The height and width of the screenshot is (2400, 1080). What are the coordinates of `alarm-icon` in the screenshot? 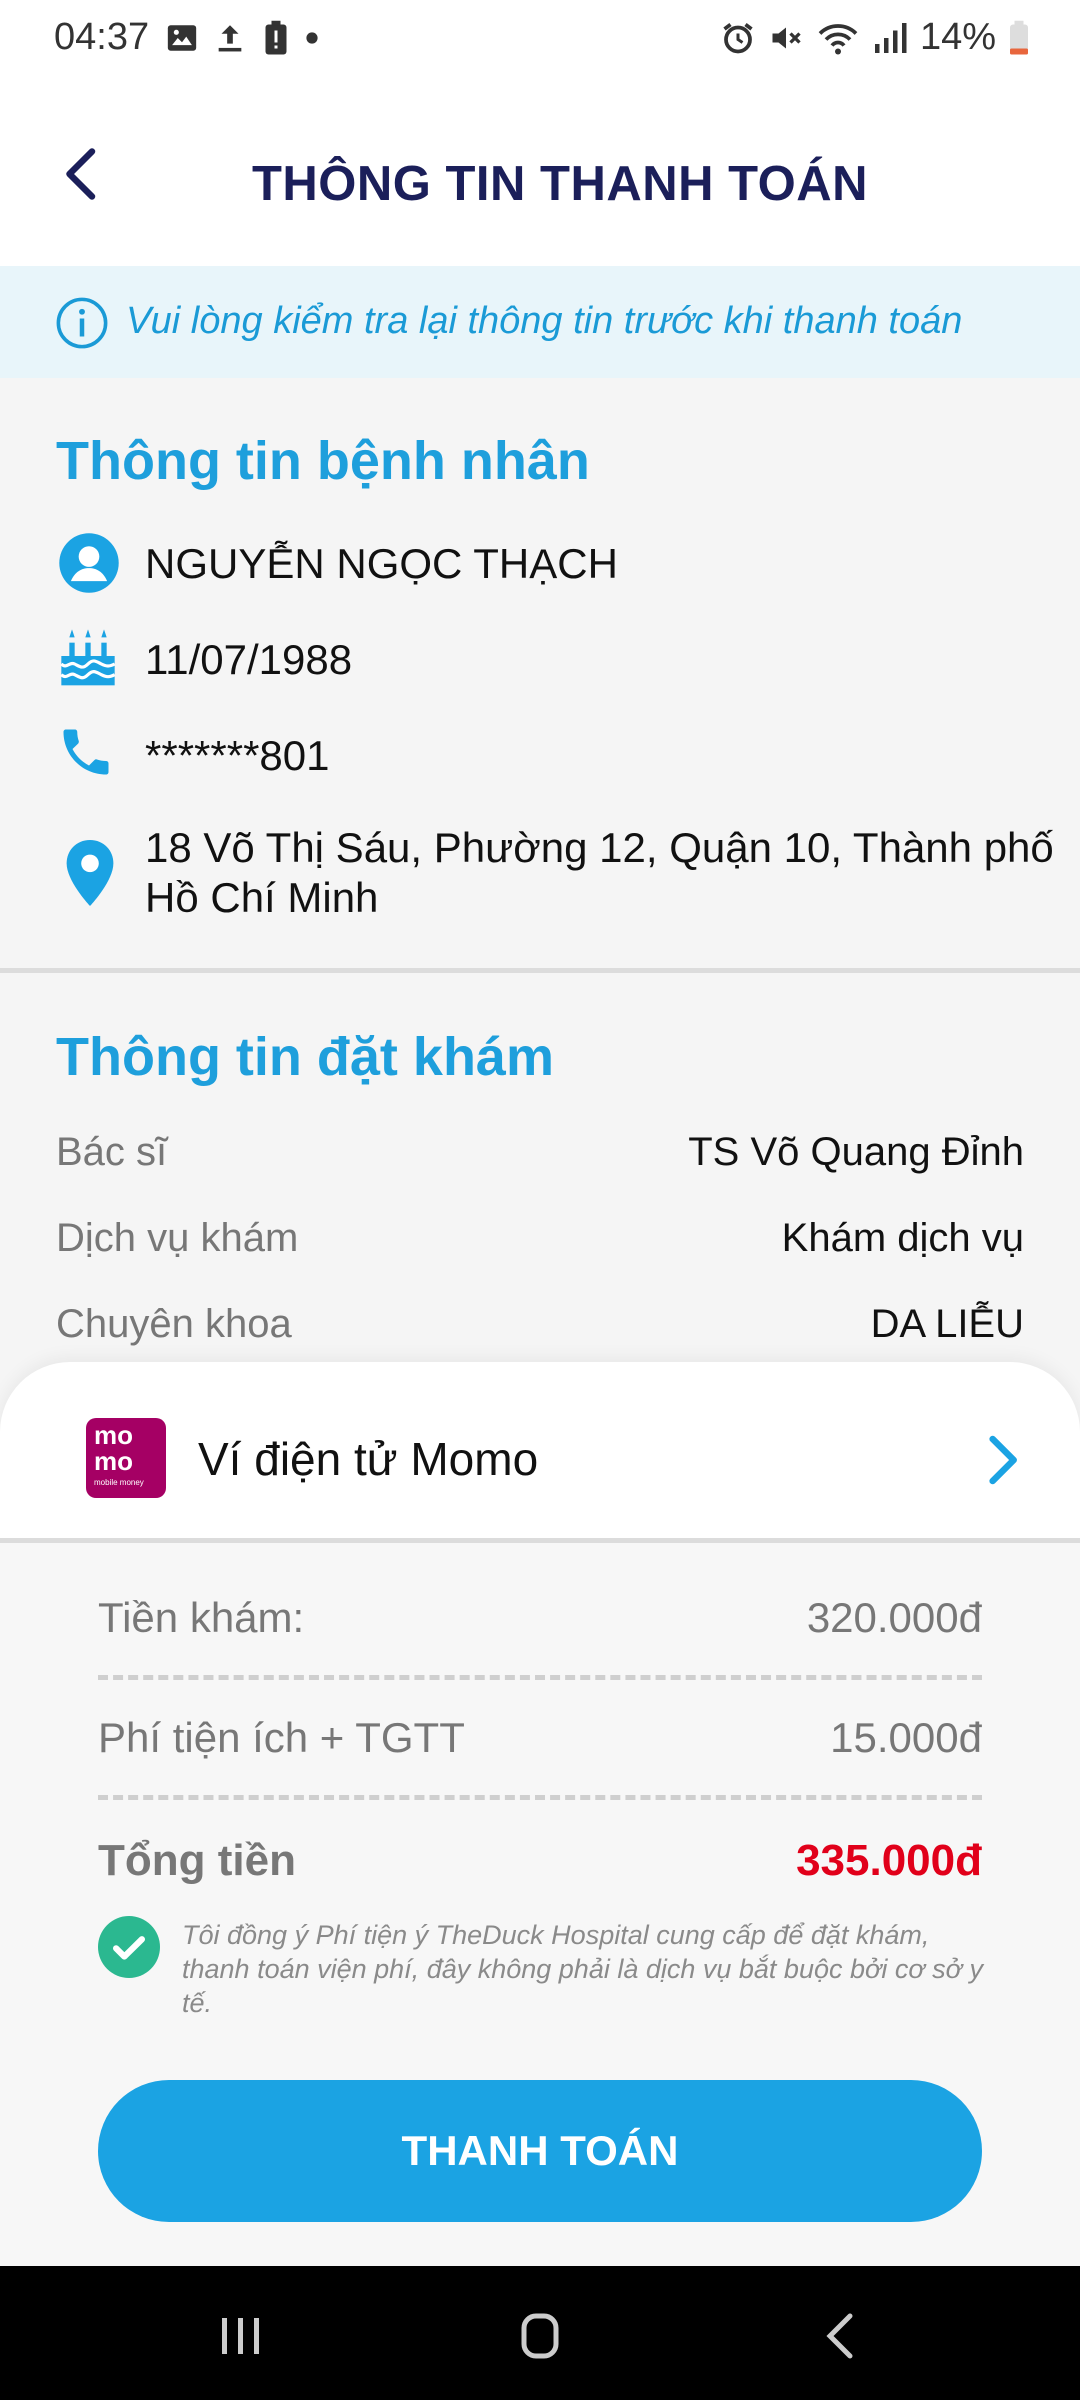 It's located at (738, 37).